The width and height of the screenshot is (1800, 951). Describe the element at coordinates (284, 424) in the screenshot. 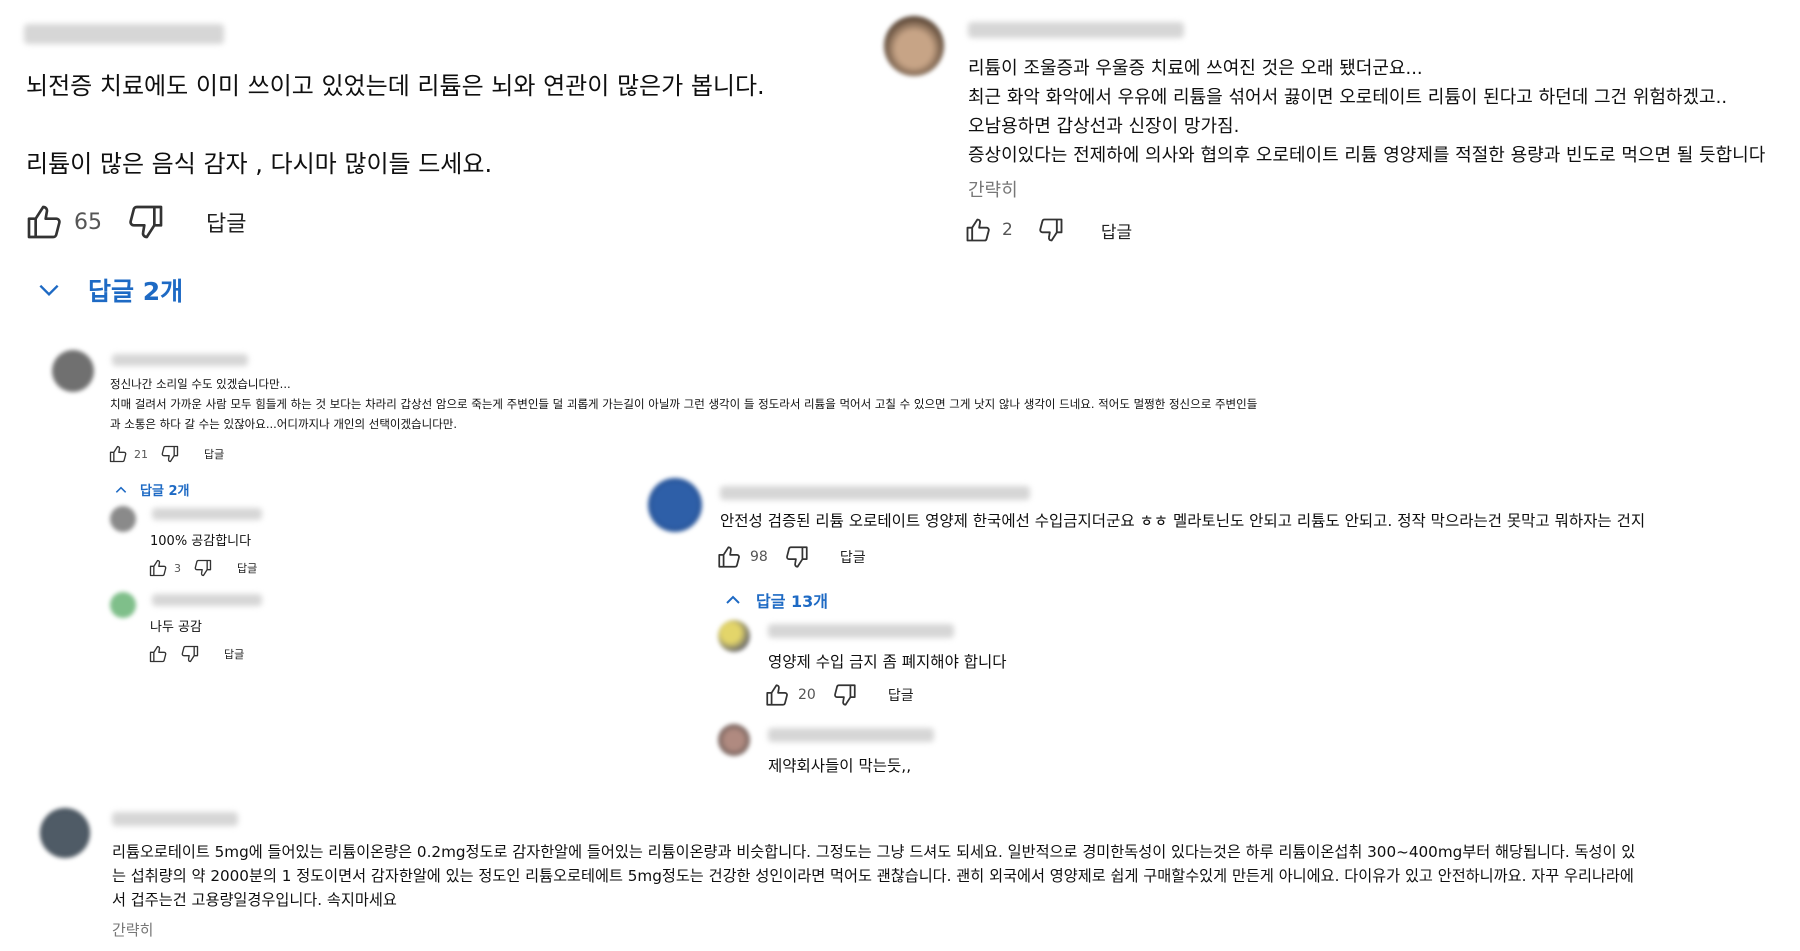

I see `comment-text: 과 소통은 하다 갈 수는 있잖아요...어디까지나 개인의 선택이겠습니다만.` at that location.